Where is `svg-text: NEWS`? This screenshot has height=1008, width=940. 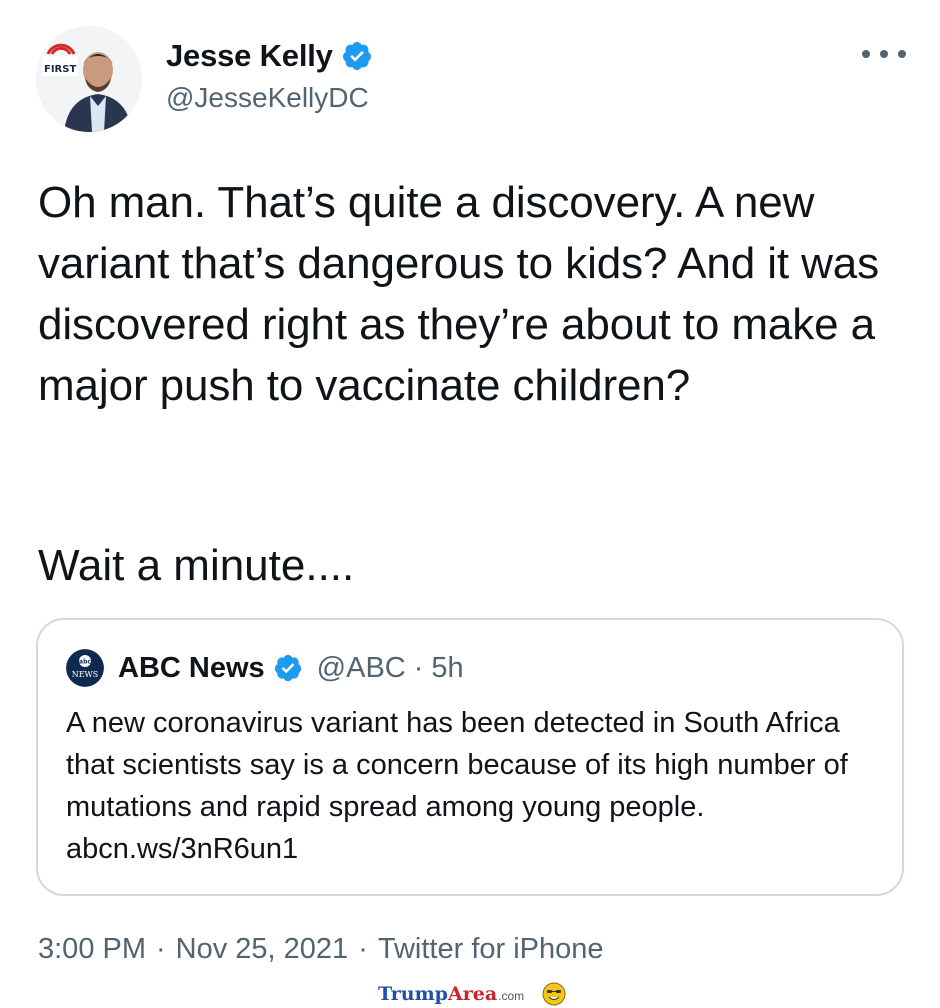 svg-text: NEWS is located at coordinates (85, 674).